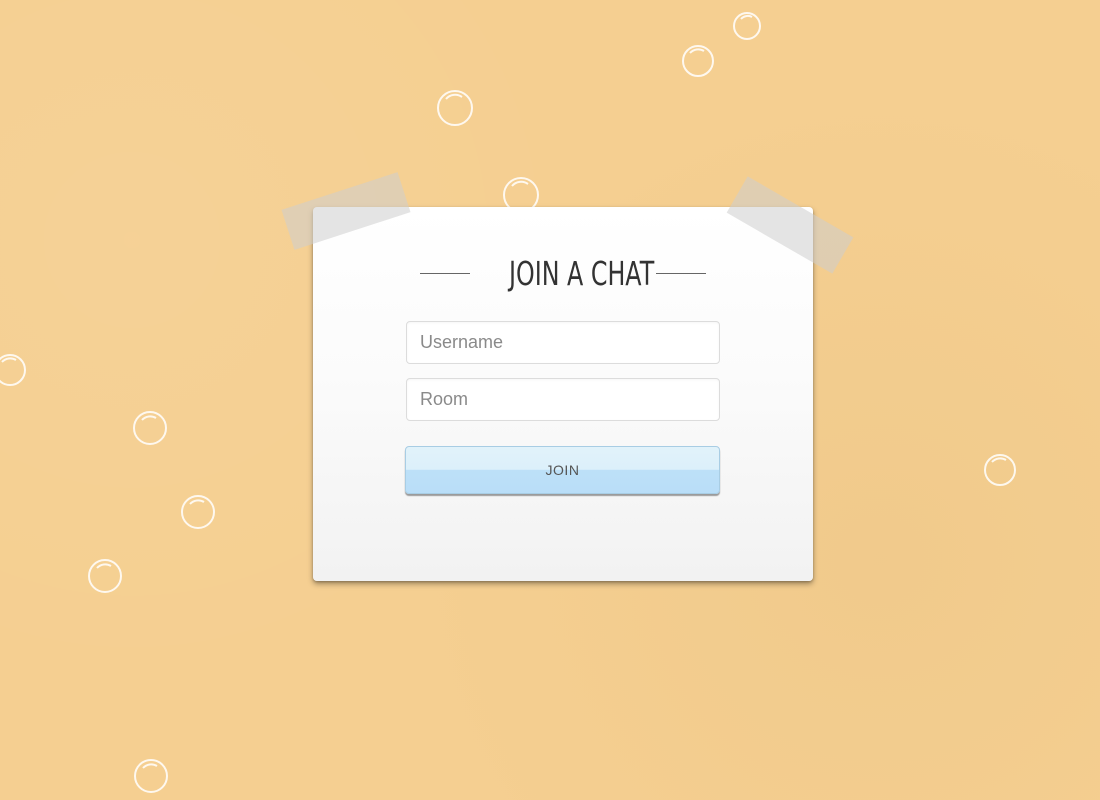 Image resolution: width=1100 pixels, height=800 pixels. I want to click on card-title: JOIN A CHAT, so click(582, 273).